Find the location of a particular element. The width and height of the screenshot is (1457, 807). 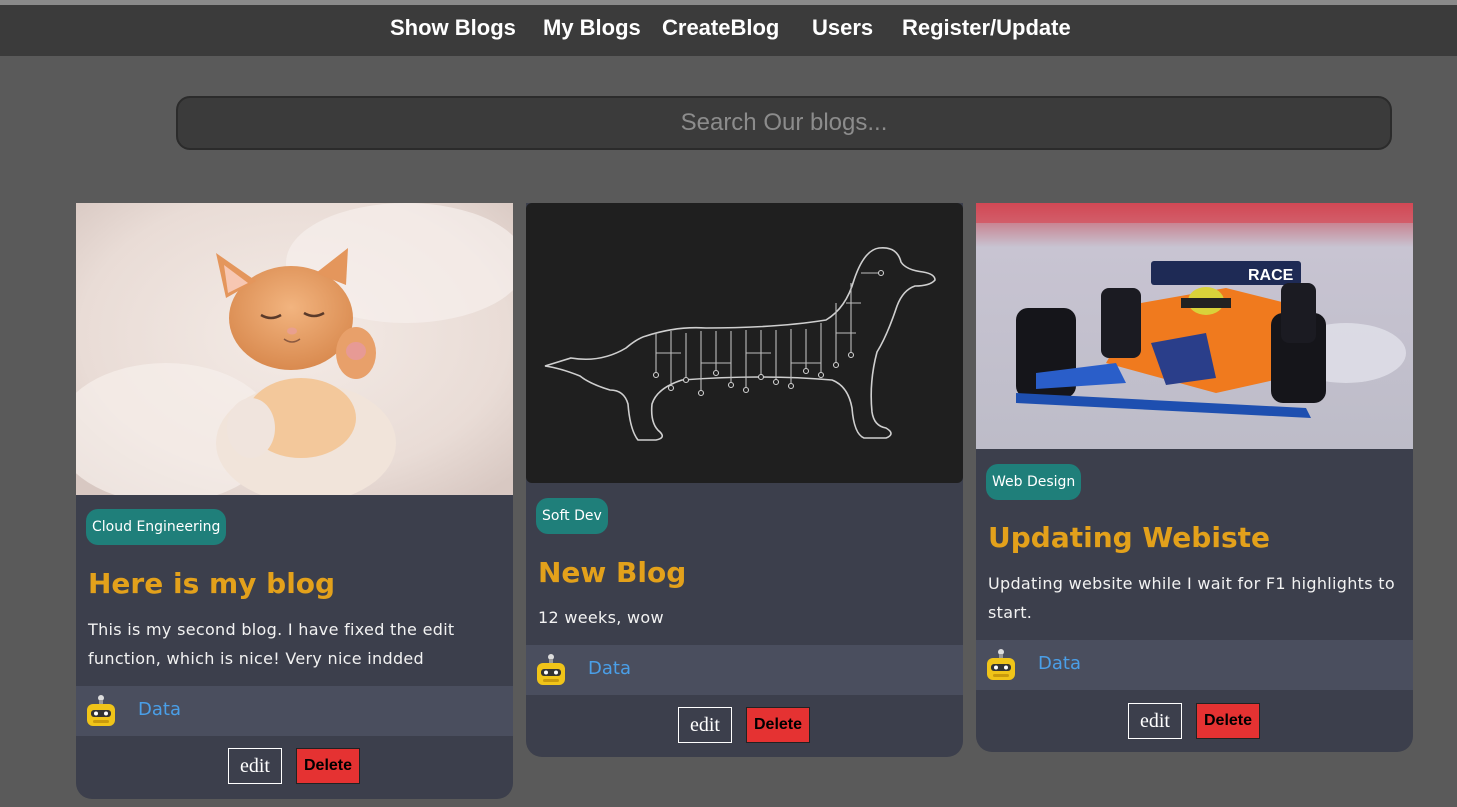

category-tag: Web Design is located at coordinates (1034, 482).